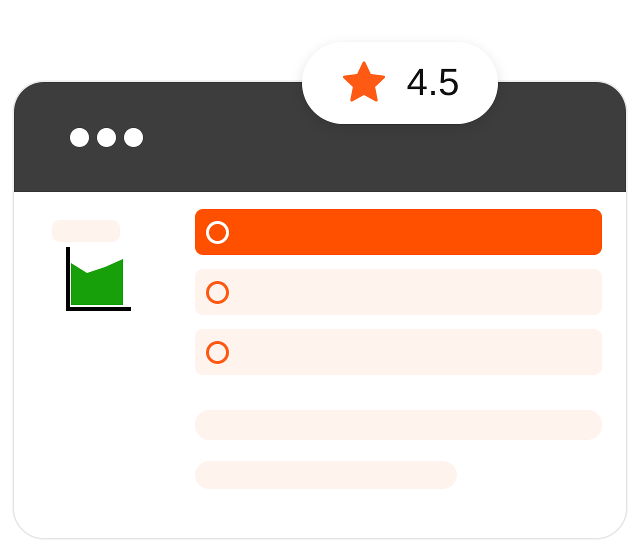 The width and height of the screenshot is (640, 558). What do you see at coordinates (433, 83) in the screenshot?
I see `rating-value: 4.5` at bounding box center [433, 83].